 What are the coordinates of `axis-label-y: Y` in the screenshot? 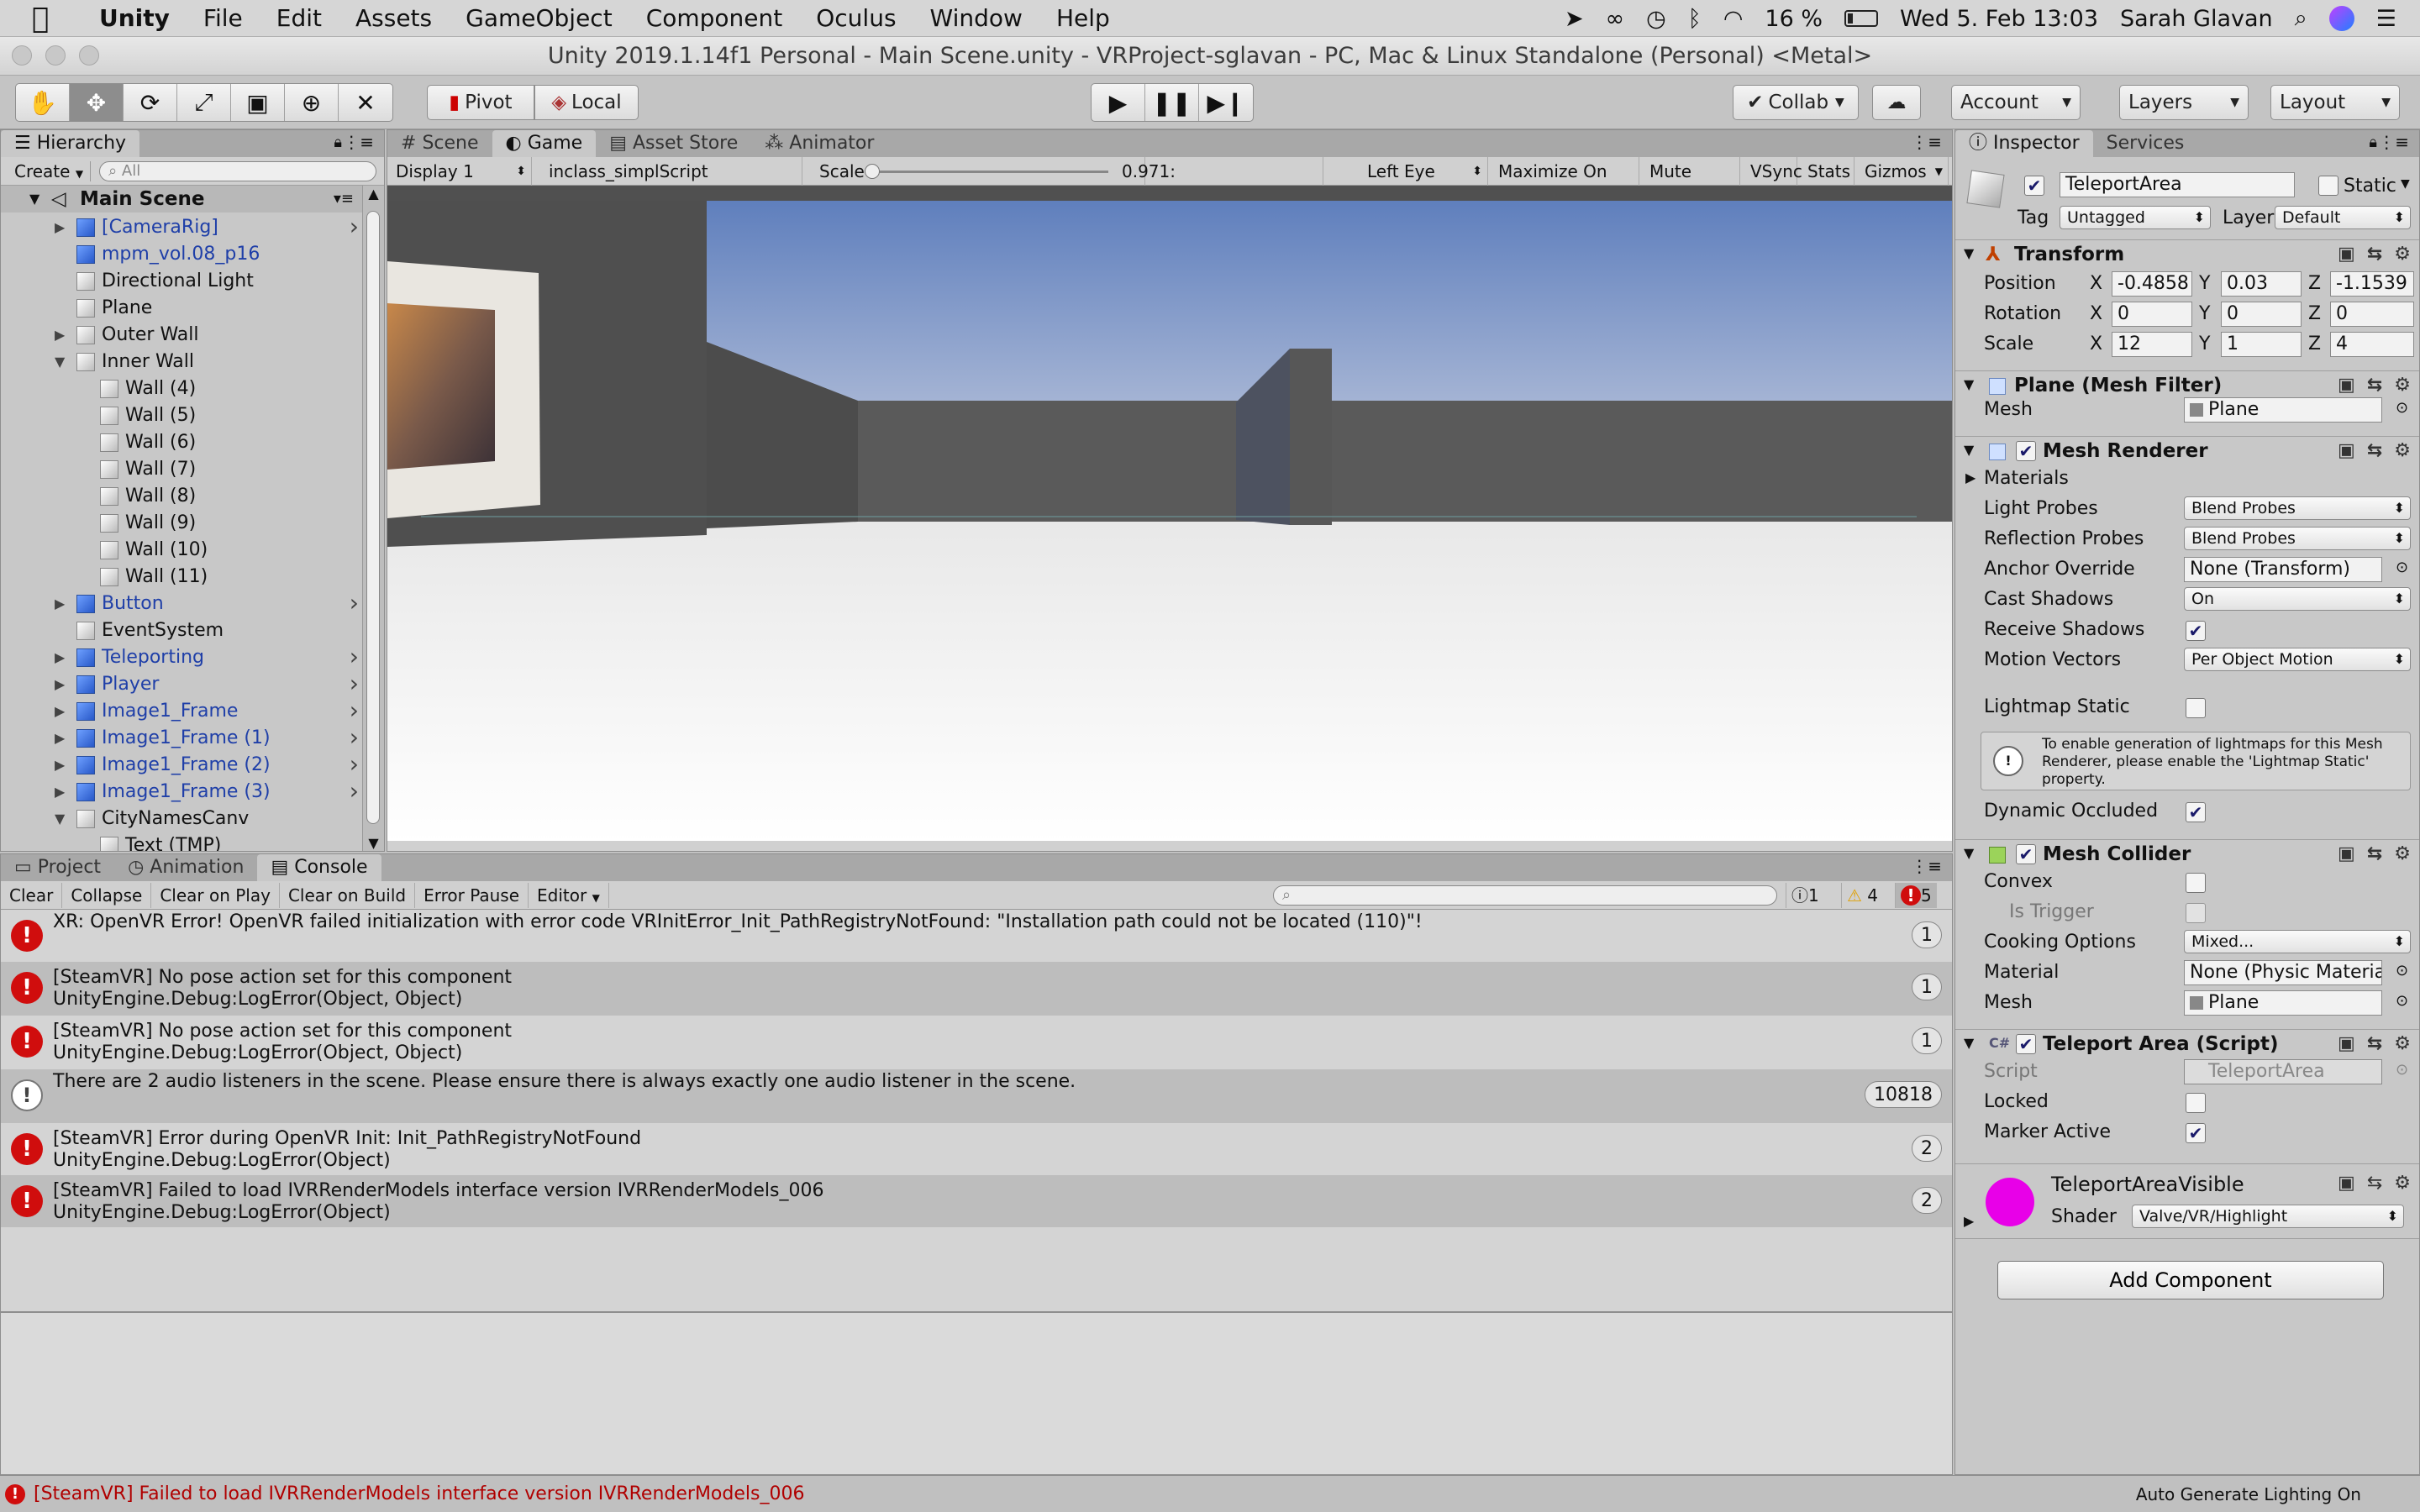 It's located at (2205, 313).